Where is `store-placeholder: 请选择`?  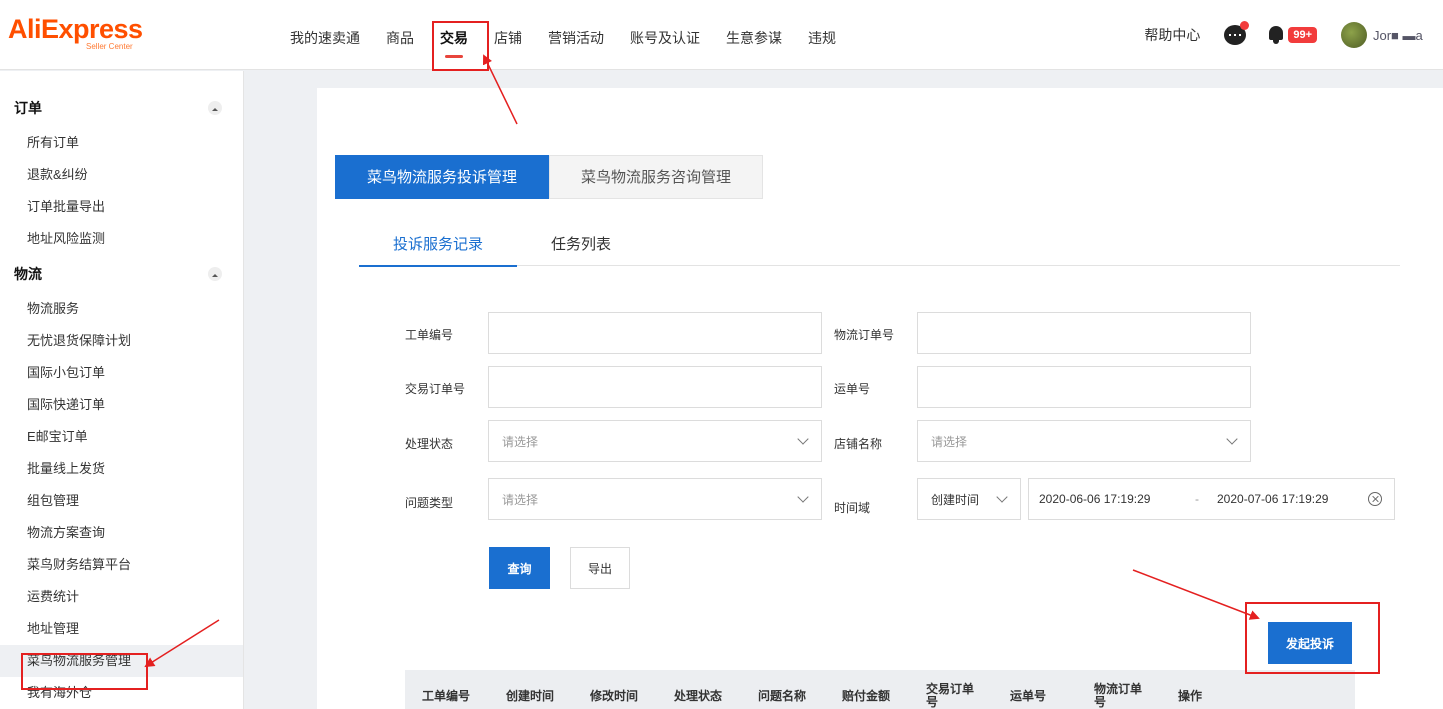
store-placeholder: 请选择 is located at coordinates (949, 442).